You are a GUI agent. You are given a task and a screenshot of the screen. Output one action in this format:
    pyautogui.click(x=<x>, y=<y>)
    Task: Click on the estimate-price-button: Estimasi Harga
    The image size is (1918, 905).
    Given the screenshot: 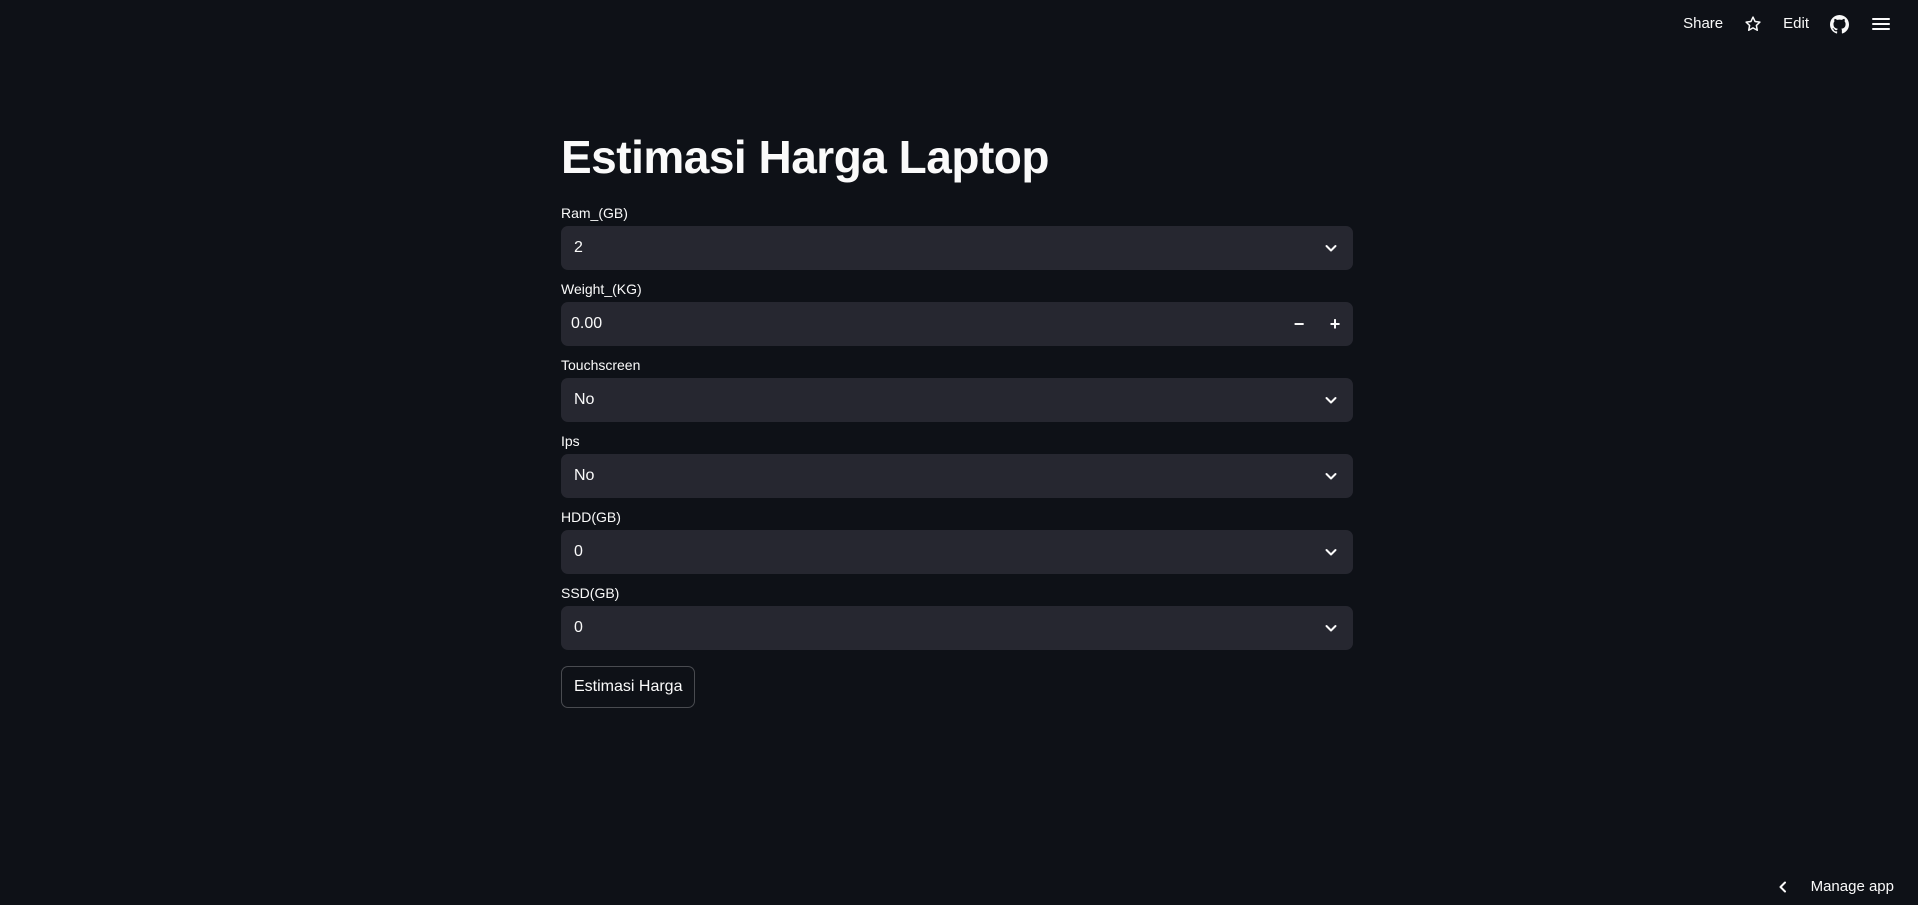 What is the action you would take?
    pyautogui.click(x=628, y=687)
    